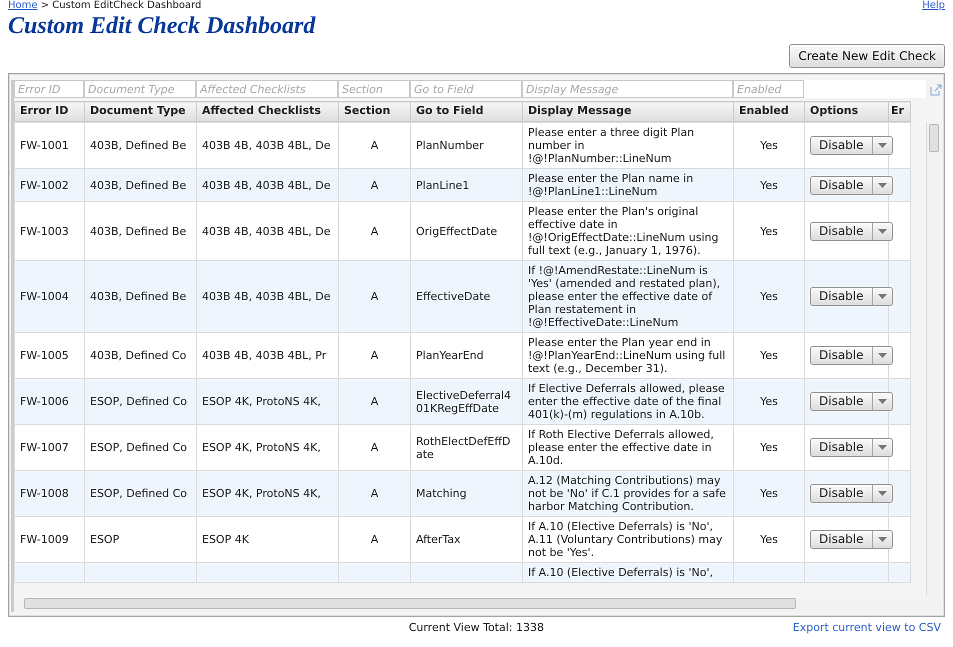 This screenshot has height=647, width=953. What do you see at coordinates (267, 112) in the screenshot?
I see `column-header: Affected Checklists` at bounding box center [267, 112].